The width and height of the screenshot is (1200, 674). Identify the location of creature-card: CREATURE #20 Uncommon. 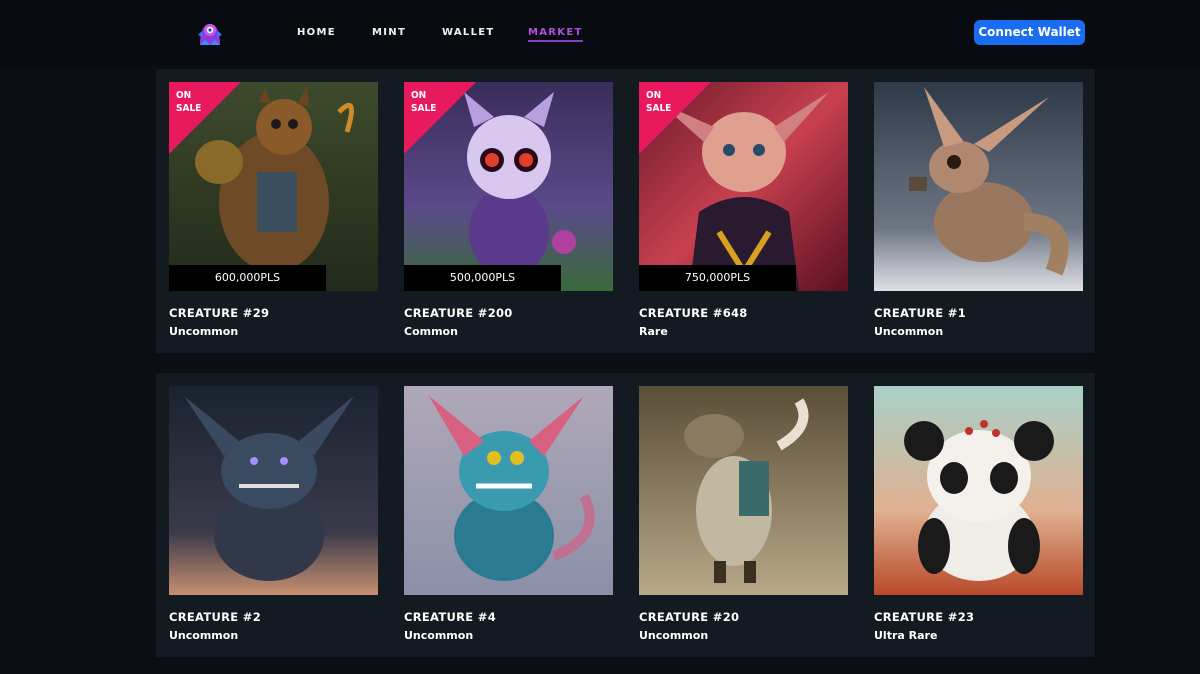
(743, 514).